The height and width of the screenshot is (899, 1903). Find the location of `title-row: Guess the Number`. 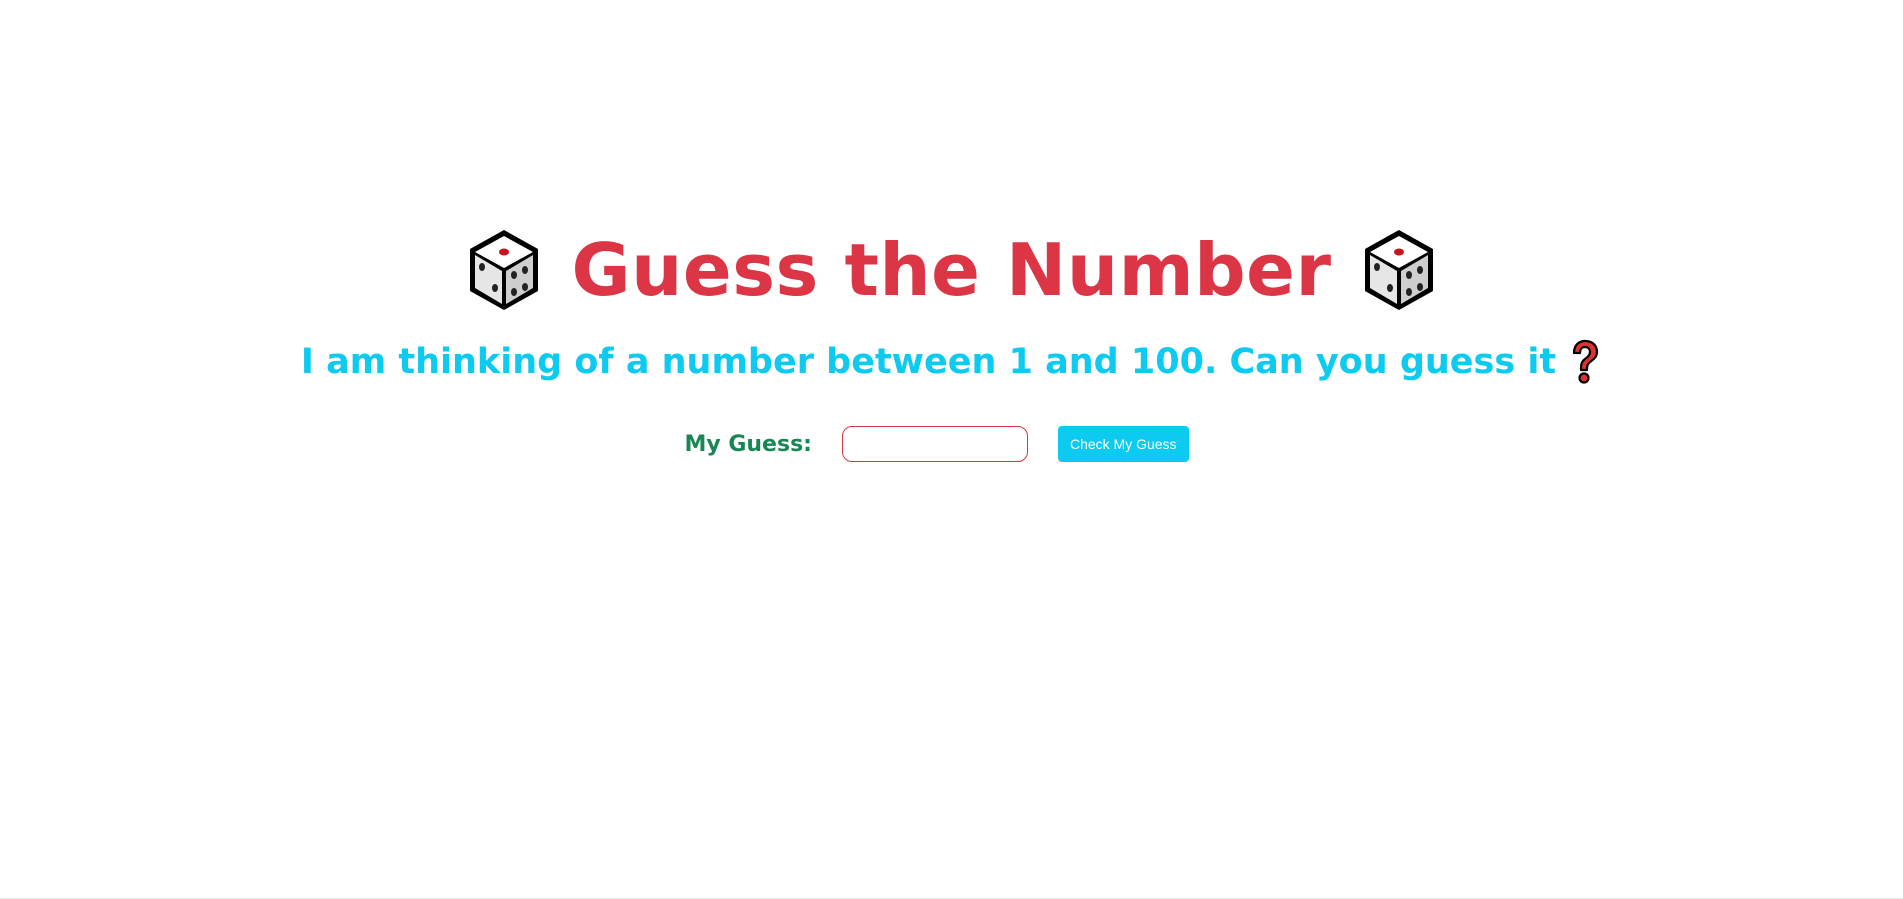

title-row: Guess the Number is located at coordinates (951, 270).